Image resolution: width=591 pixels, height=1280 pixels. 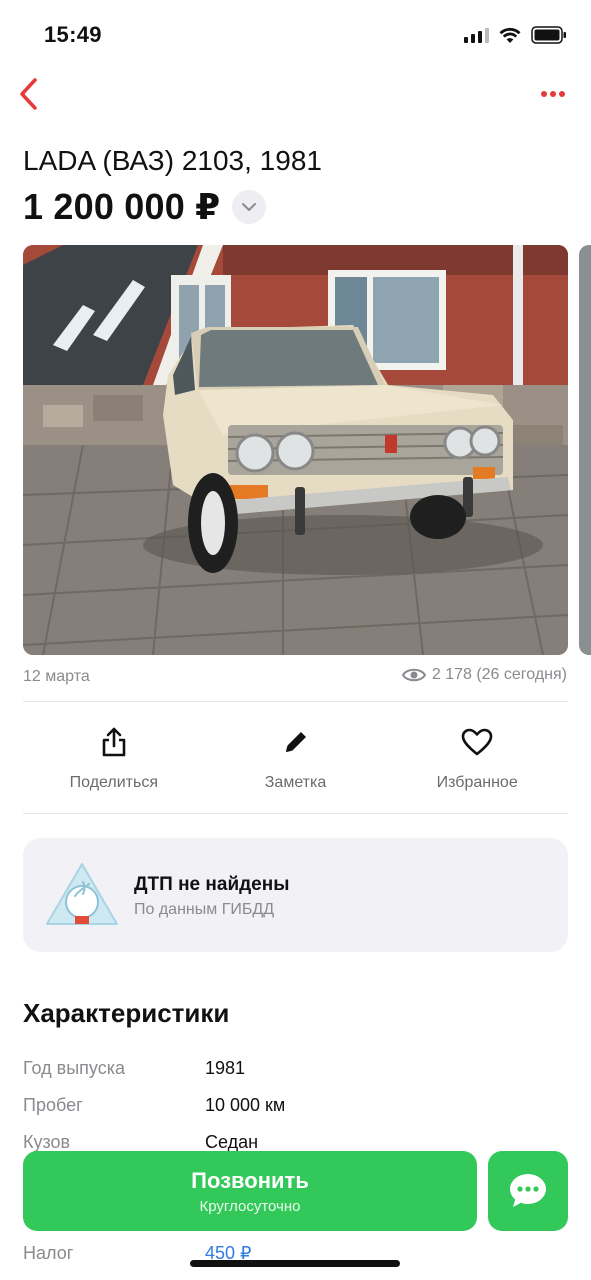 I want to click on action-bar: Поделиться Заметка Избранное, so click(x=295, y=758).